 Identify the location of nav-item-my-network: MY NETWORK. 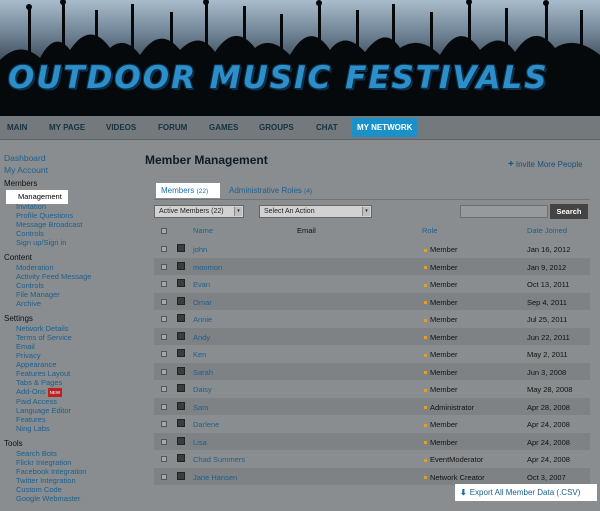
(385, 127).